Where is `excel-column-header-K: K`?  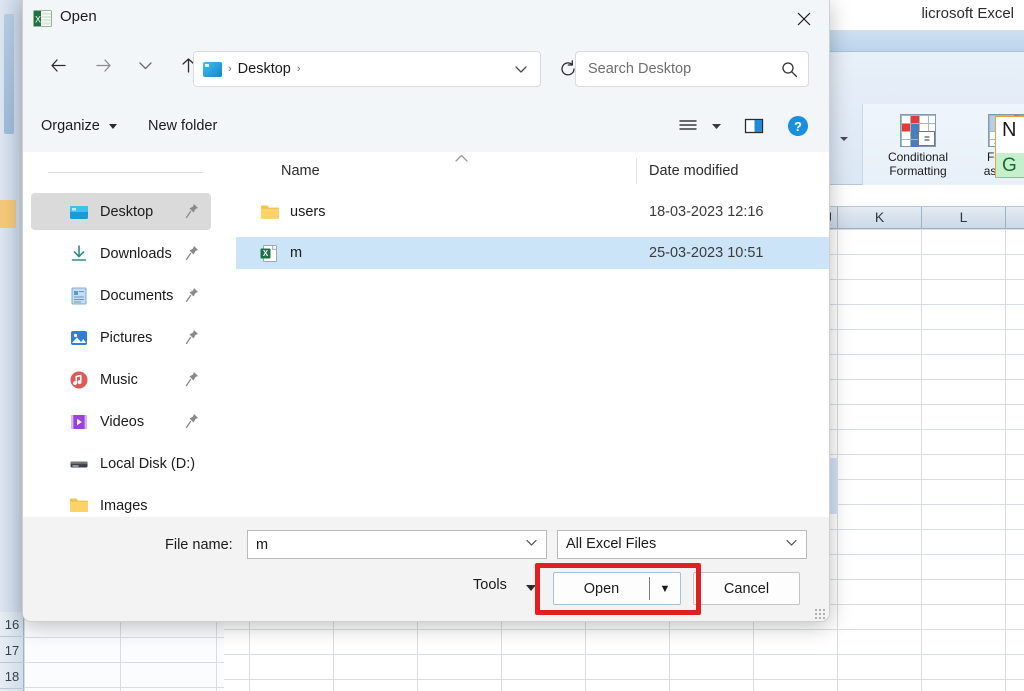
excel-column-header-K: K is located at coordinates (880, 217).